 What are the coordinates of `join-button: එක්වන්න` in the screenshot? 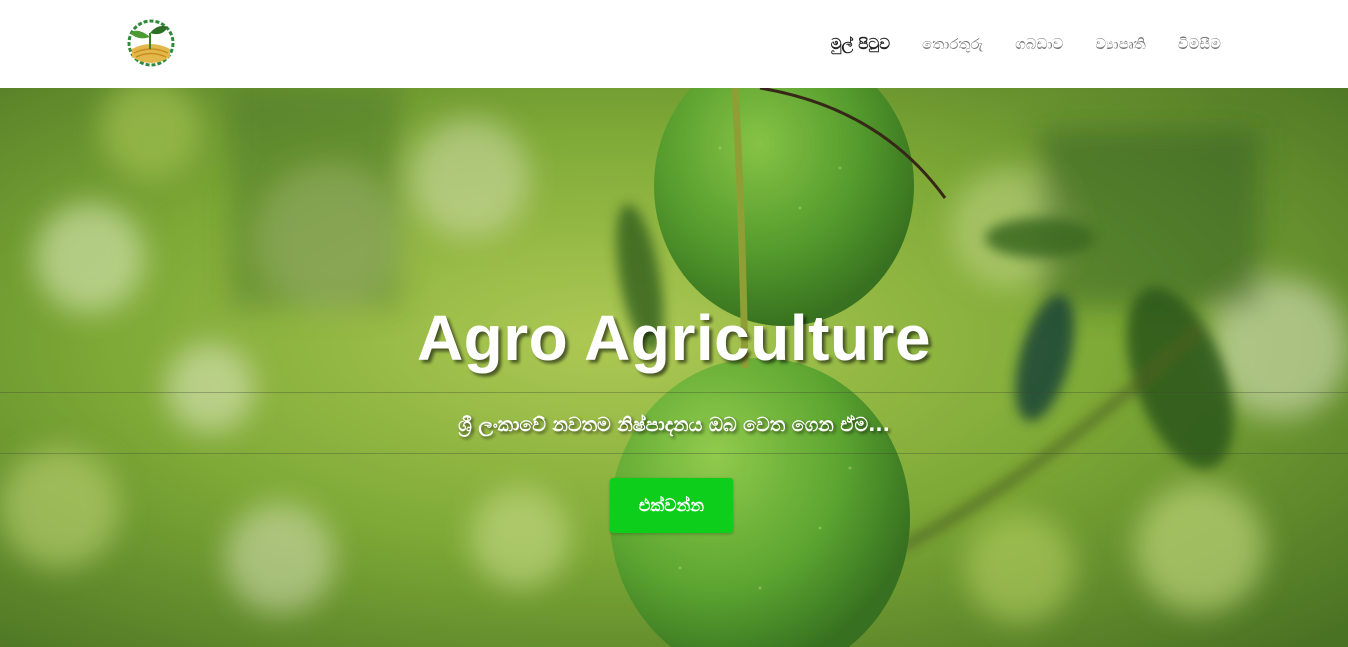 It's located at (671, 505).